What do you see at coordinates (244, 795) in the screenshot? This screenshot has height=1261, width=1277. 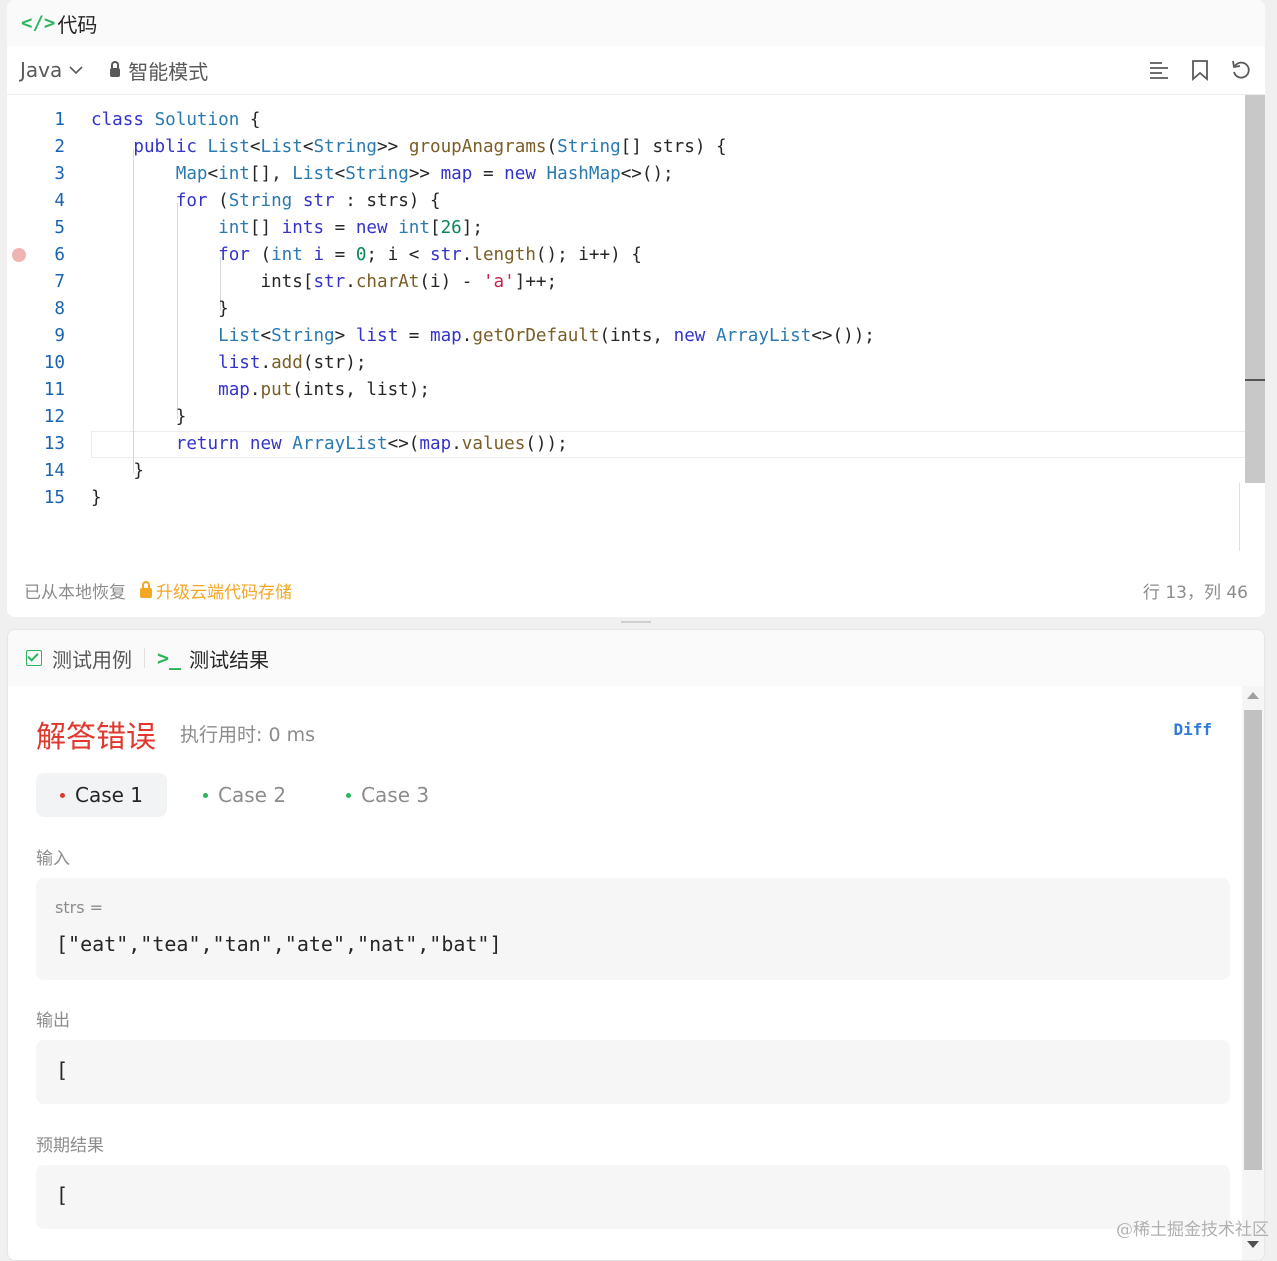 I see `case-tab-2: Case 2` at bounding box center [244, 795].